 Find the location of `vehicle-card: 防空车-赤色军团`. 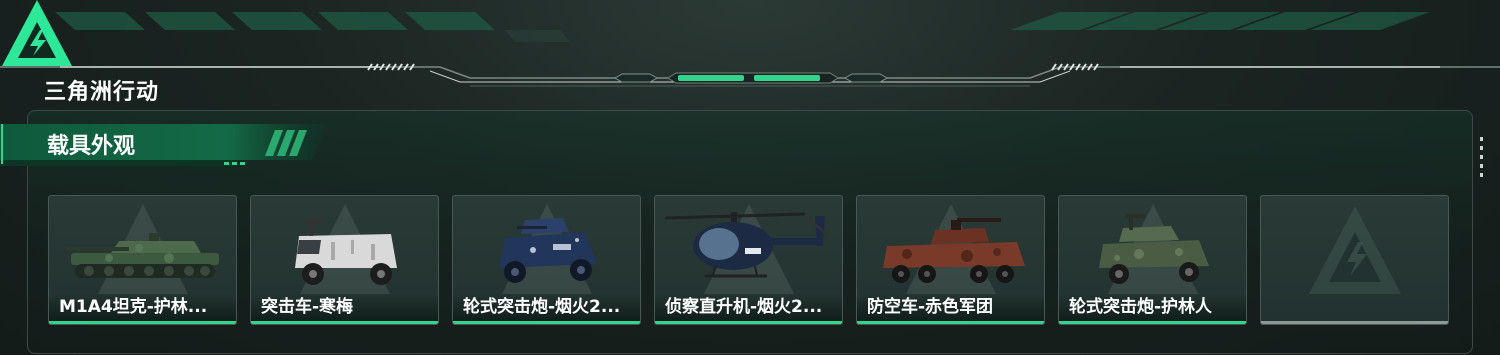

vehicle-card: 防空车-赤色军团 is located at coordinates (950, 260).